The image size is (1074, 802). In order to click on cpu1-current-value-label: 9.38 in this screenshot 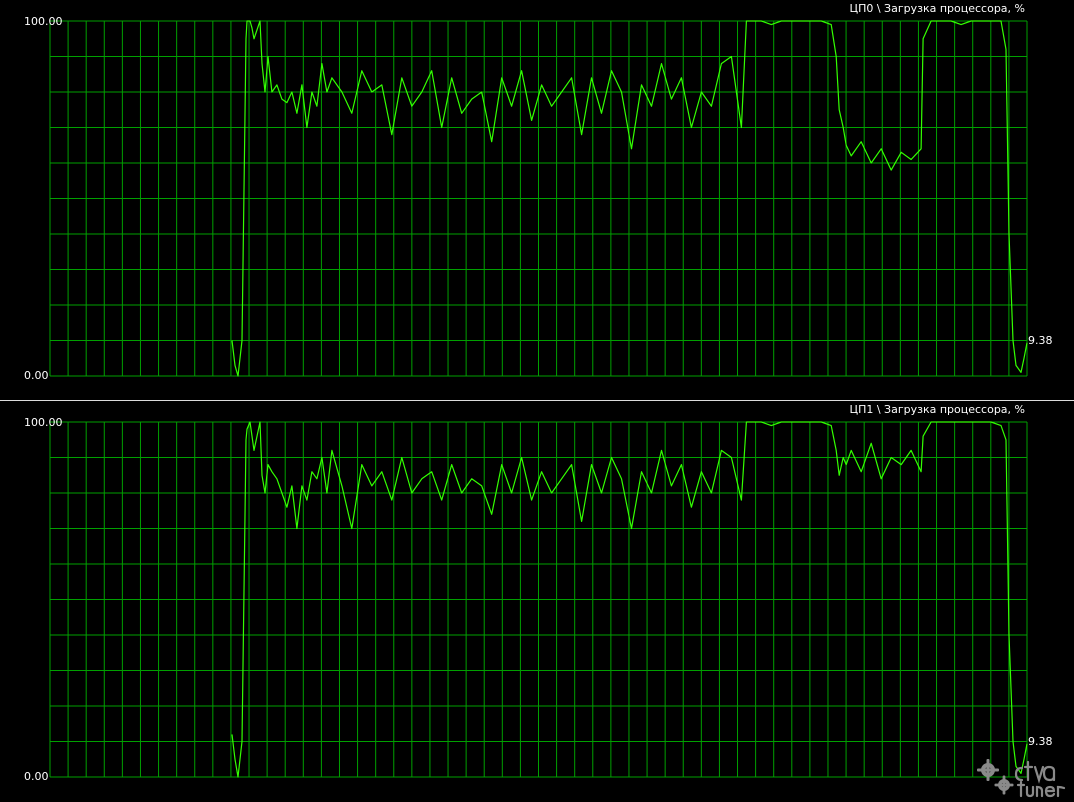, I will do `click(1040, 741)`.